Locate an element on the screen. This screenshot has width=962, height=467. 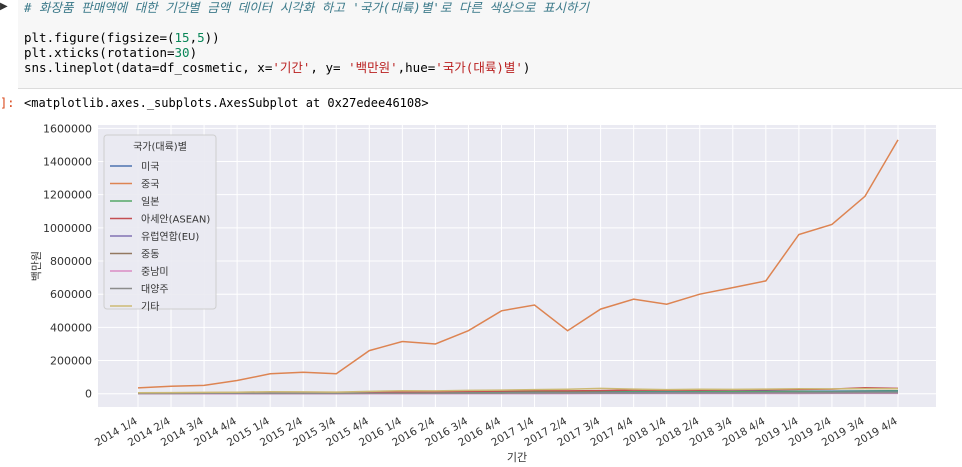
y-tick-label: 600000 is located at coordinates (71, 294).